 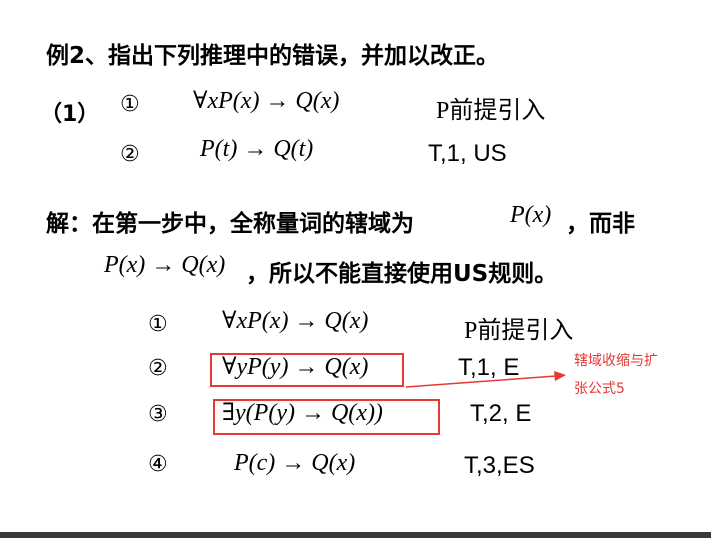 I want to click on original-step-2-number: ②, so click(x=130, y=154).